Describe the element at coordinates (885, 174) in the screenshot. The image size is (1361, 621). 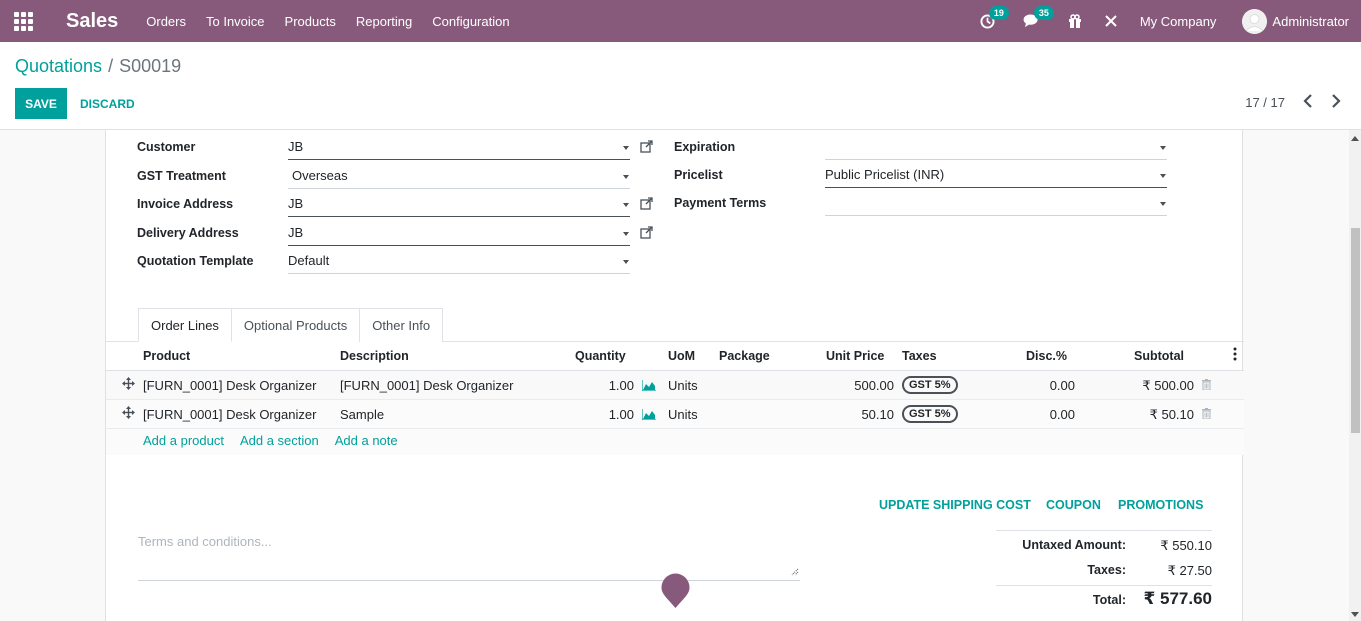
I see `pricelist-value: Public Pricelist (INR)` at that location.